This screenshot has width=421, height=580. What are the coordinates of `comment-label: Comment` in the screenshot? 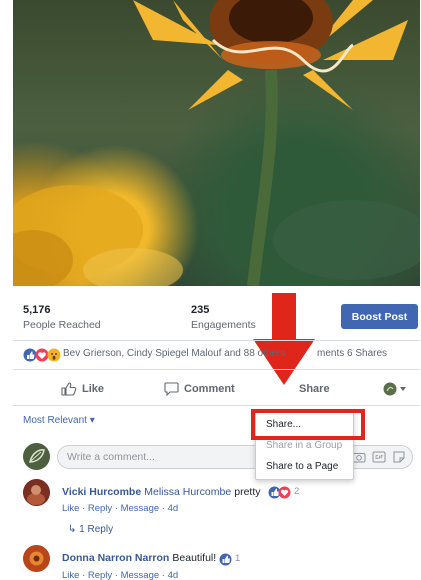 It's located at (209, 389).